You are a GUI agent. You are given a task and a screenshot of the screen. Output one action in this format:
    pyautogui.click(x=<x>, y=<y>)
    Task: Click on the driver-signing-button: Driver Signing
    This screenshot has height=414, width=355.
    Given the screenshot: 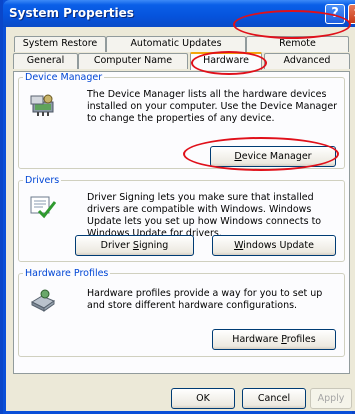 What is the action you would take?
    pyautogui.click(x=134, y=245)
    